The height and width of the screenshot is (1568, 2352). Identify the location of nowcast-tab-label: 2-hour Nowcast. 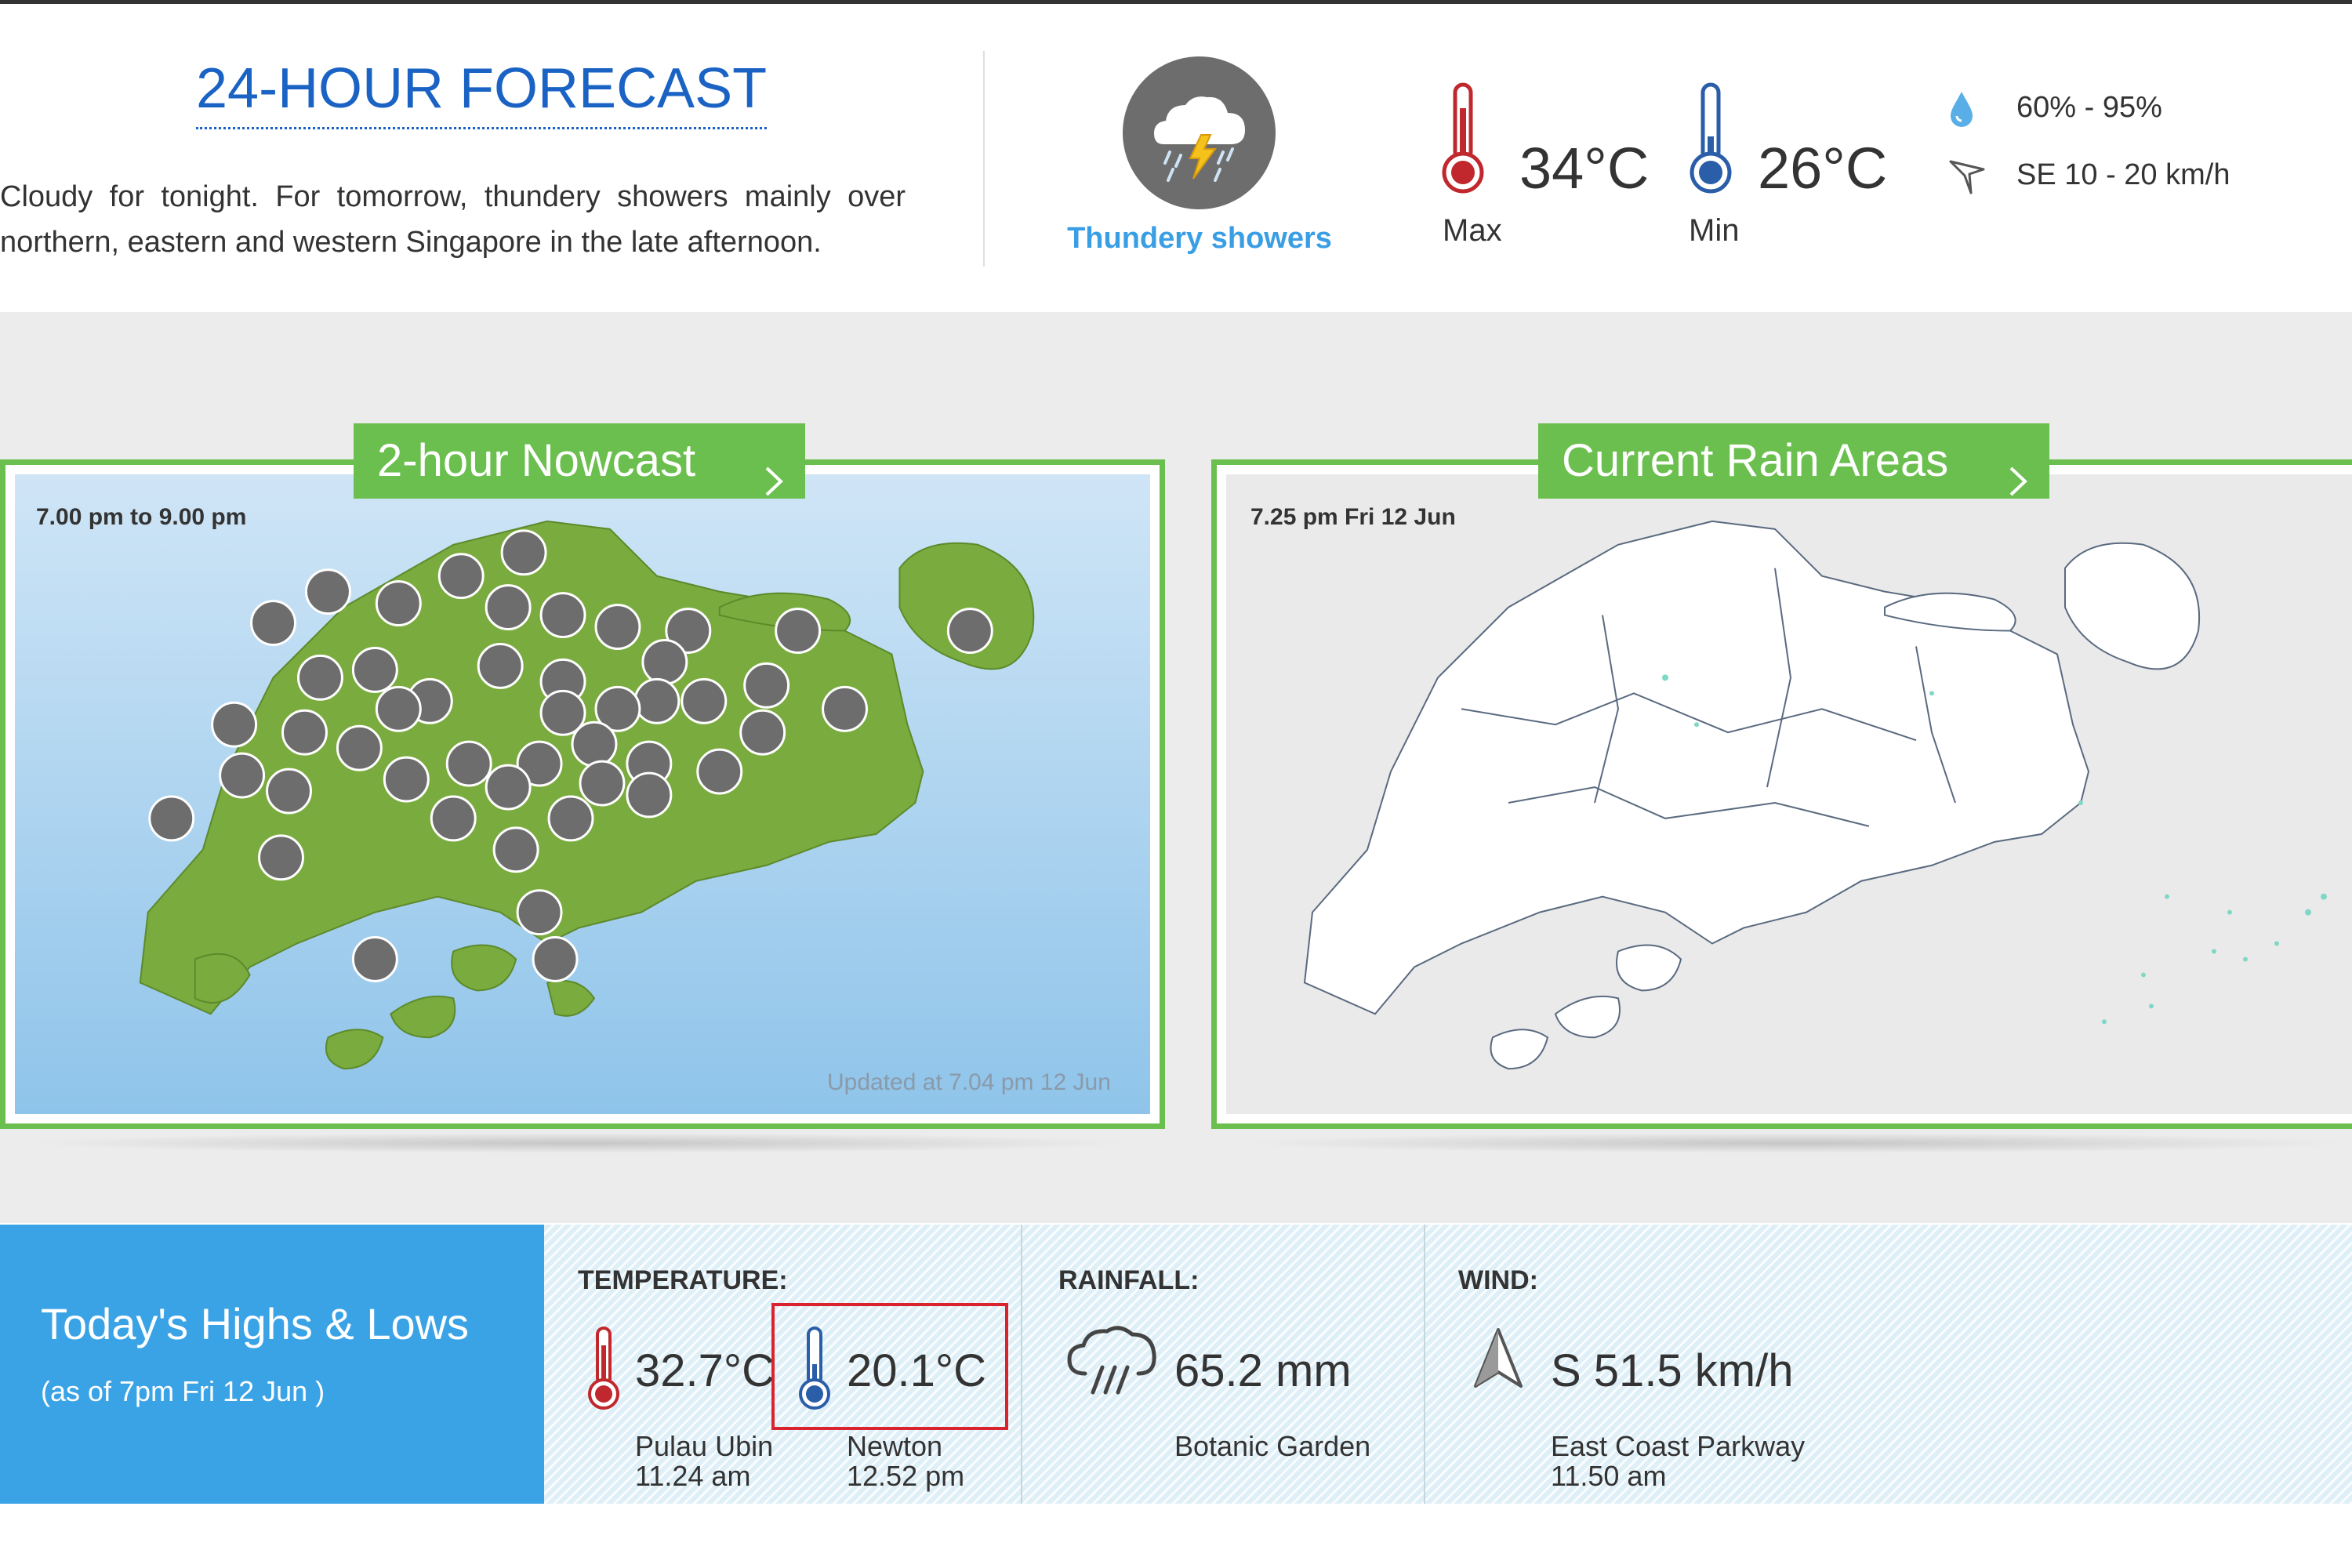
(536, 460).